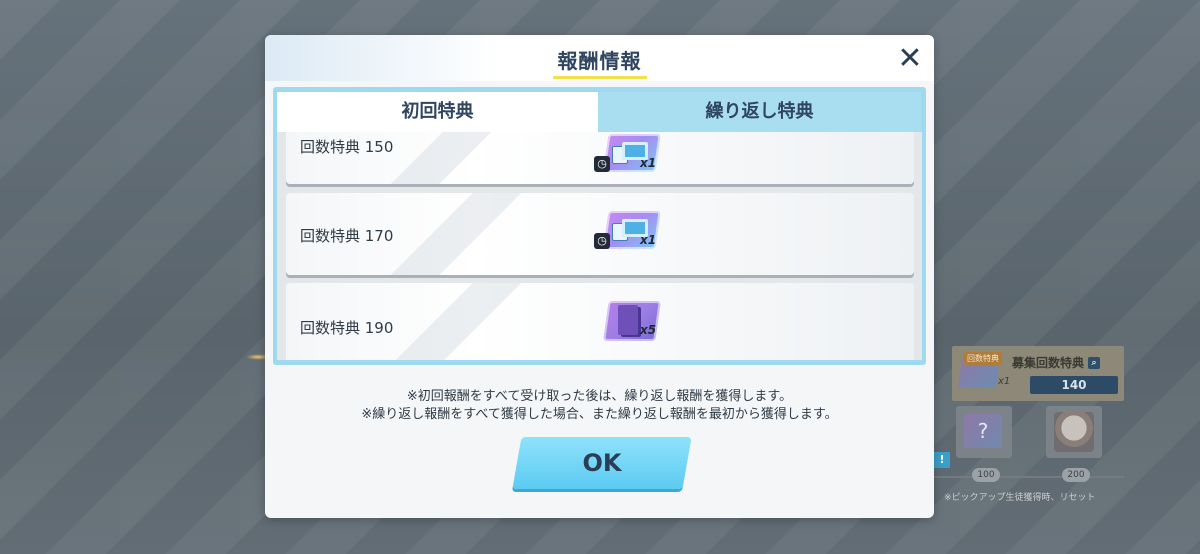 This screenshot has height=554, width=1200. I want to click on recruit-bonus-panel: 回数特典 x1 募集回数特典 ⌕ 140, so click(1038, 373).